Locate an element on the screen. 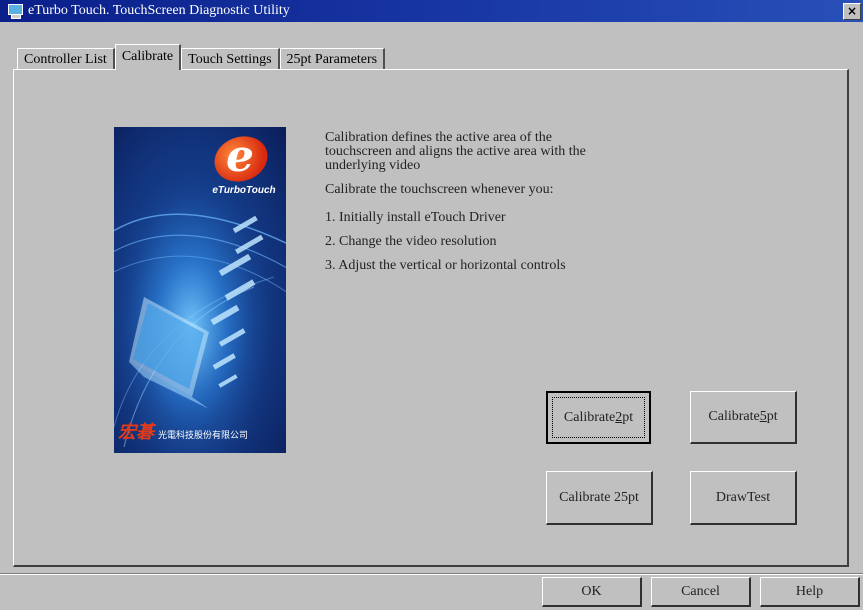  ok-button: OK is located at coordinates (592, 592).